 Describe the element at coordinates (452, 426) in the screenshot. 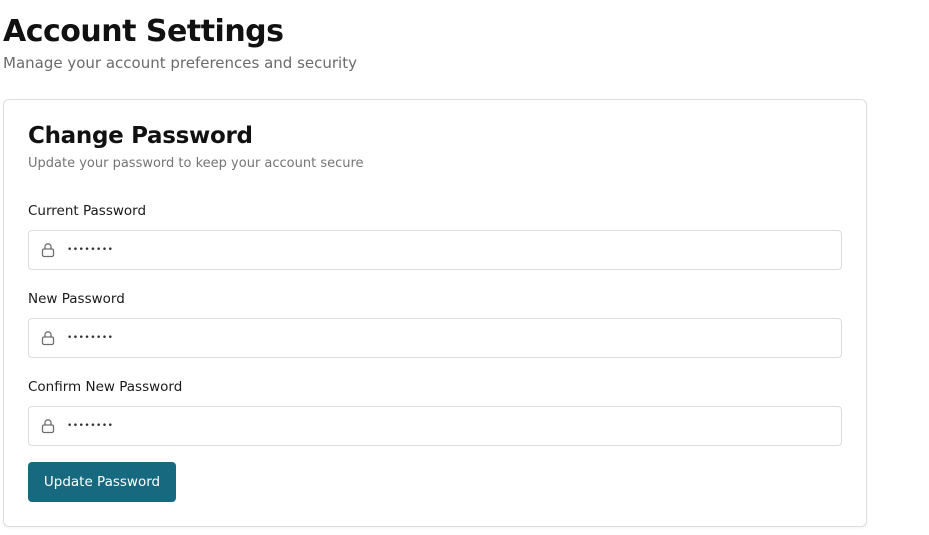

I see `confirm-password-input` at that location.